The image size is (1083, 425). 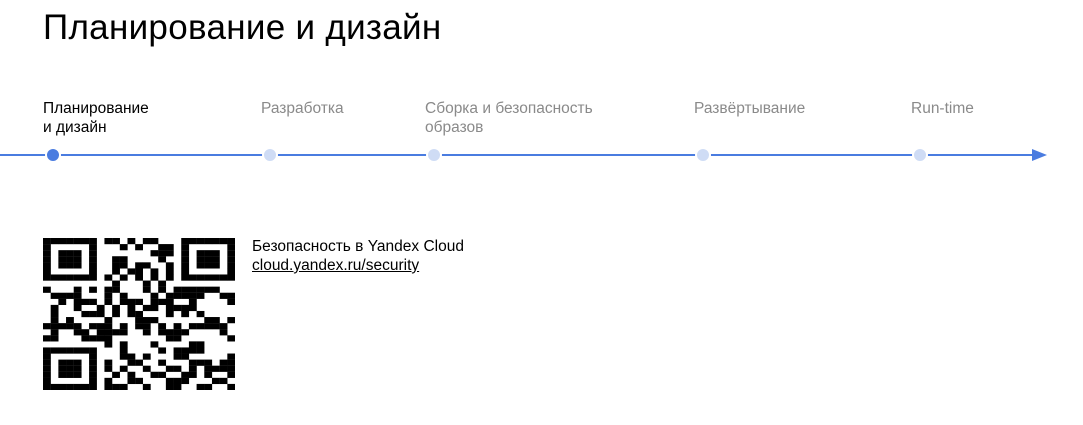 What do you see at coordinates (1039, 155) in the screenshot?
I see `arrow-right-icon` at bounding box center [1039, 155].